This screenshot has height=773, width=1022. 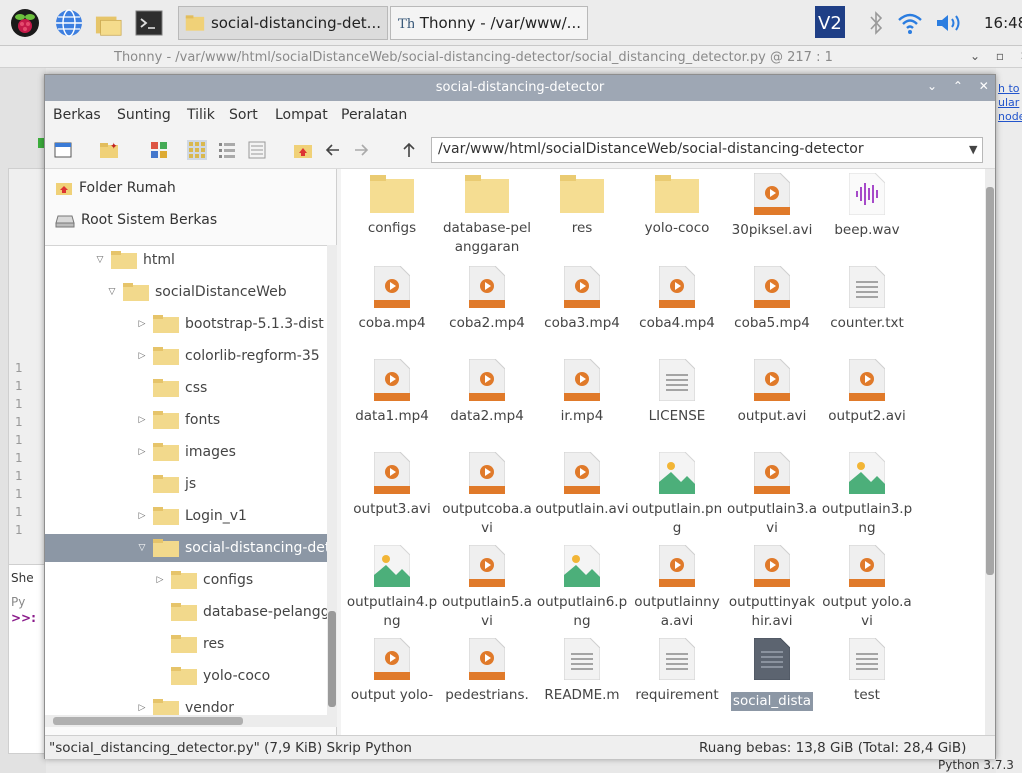 I want to click on file-item: pedestrians., so click(x=487, y=671).